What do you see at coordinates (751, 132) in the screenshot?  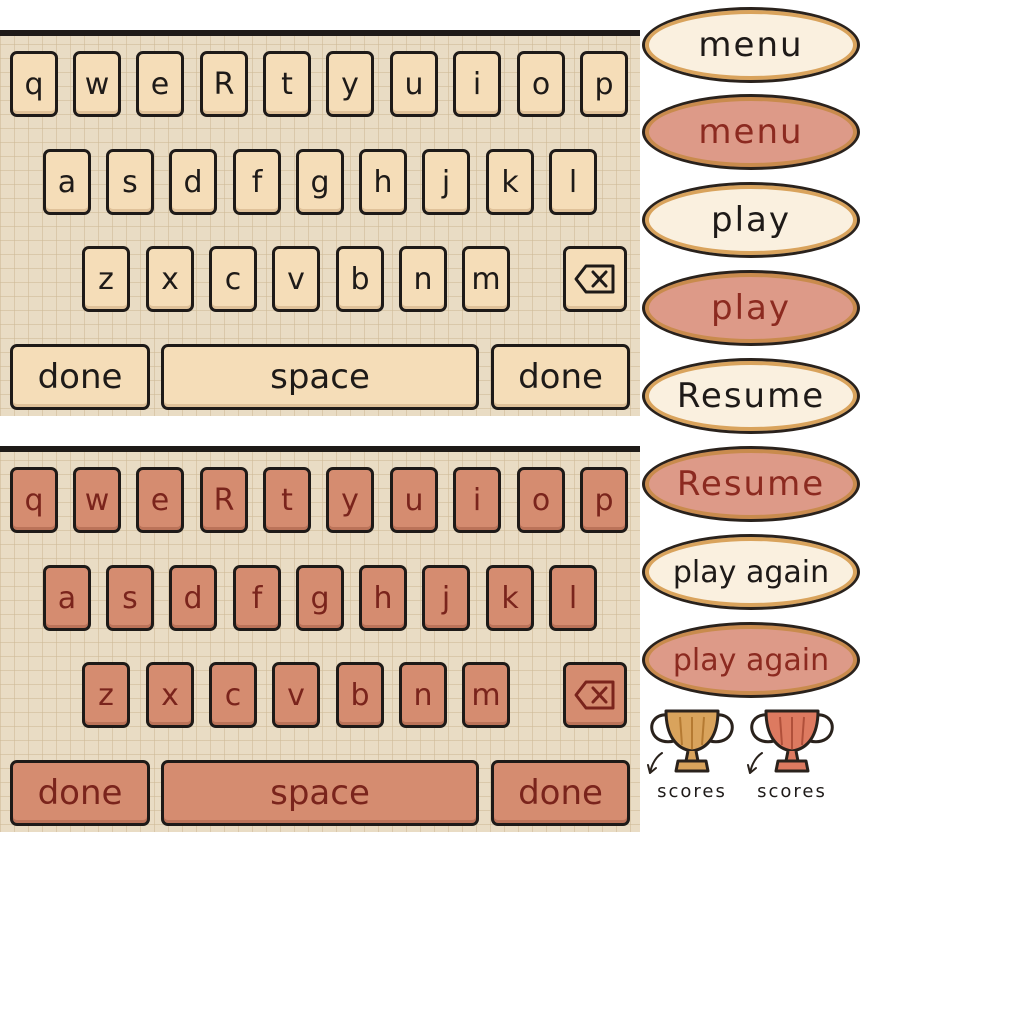 I see `menu-button-pressed: menu` at bounding box center [751, 132].